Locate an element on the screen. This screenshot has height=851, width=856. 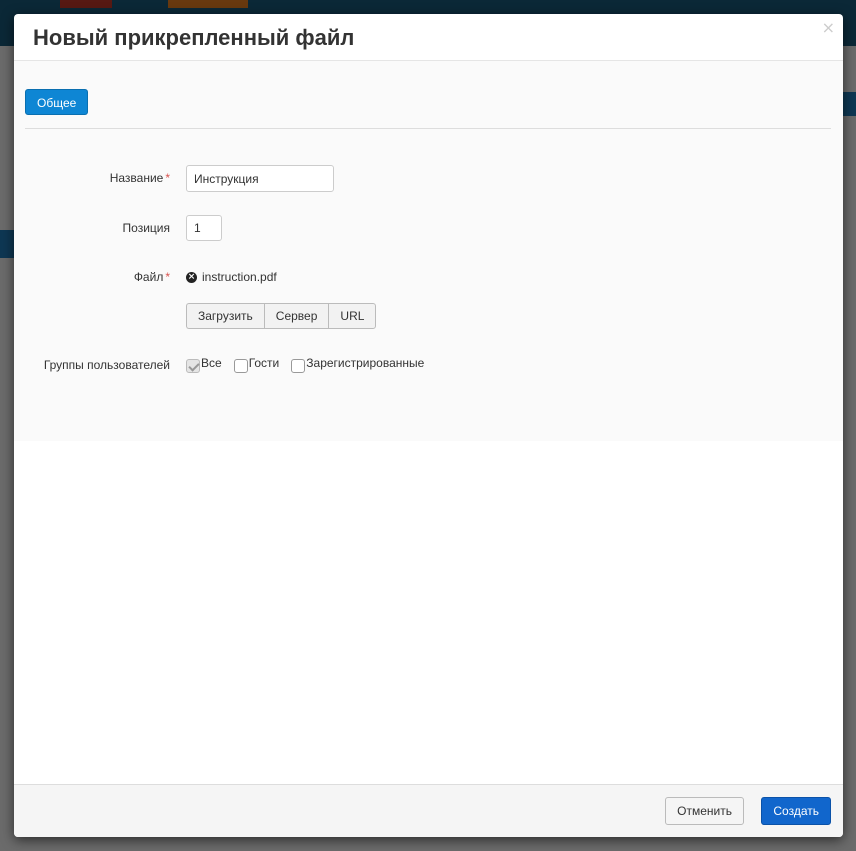
group-registered-option: Зарегистрированные is located at coordinates (357, 364).